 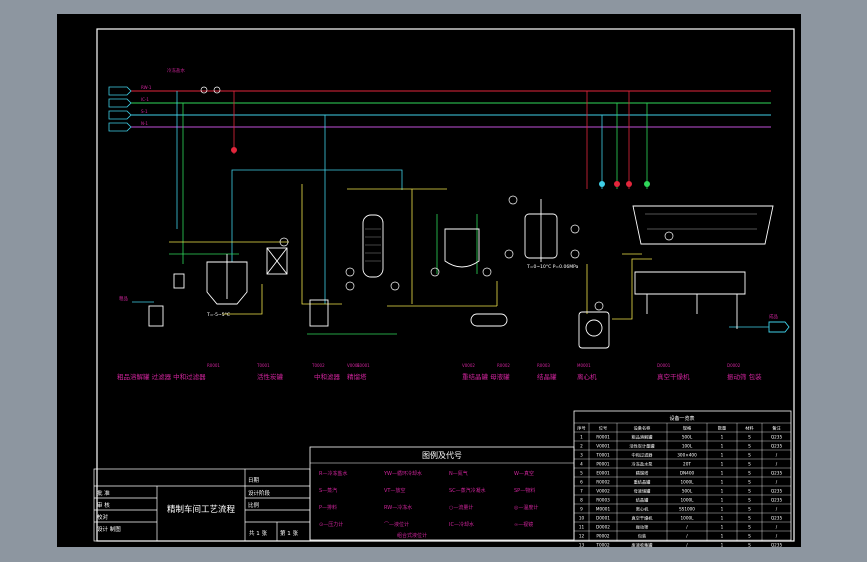 I want to click on table-cell: SS1000, so click(x=687, y=509).